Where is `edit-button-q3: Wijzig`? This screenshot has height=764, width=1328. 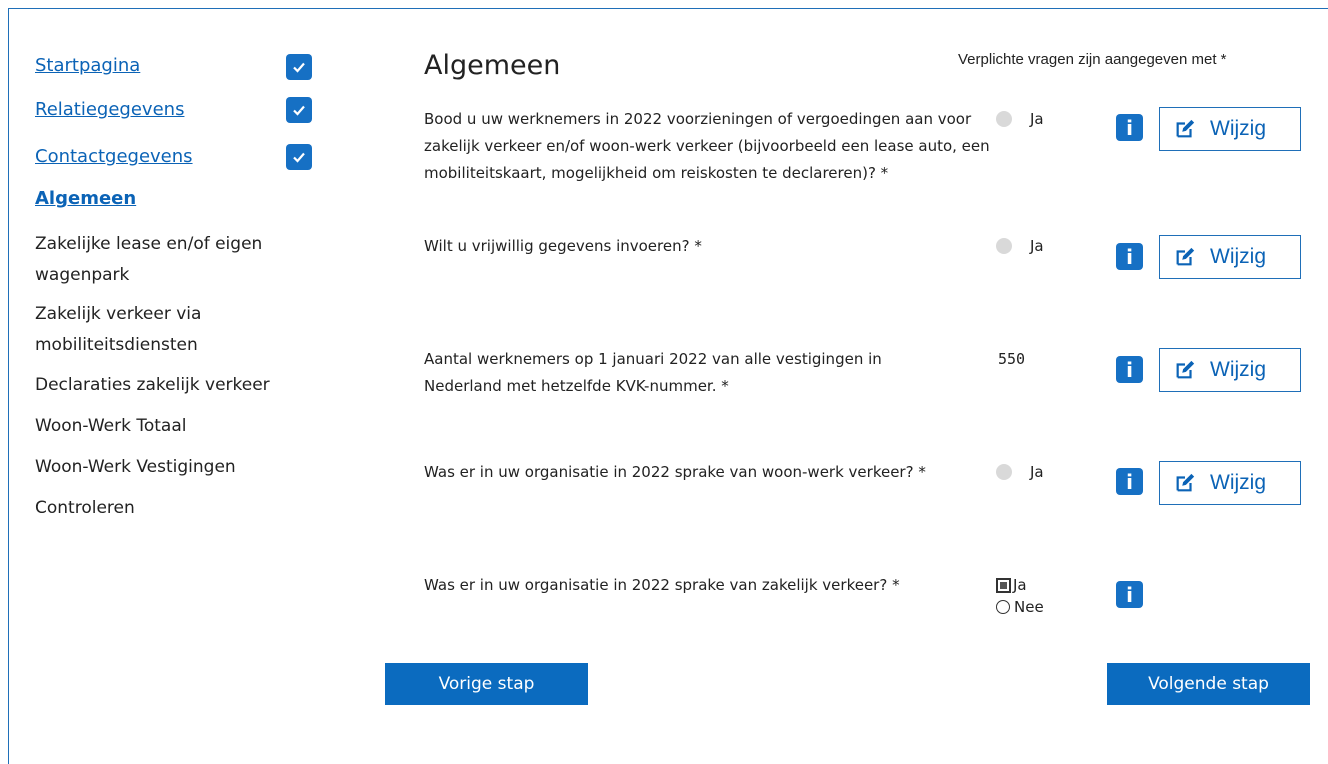 edit-button-q3: Wijzig is located at coordinates (1230, 370).